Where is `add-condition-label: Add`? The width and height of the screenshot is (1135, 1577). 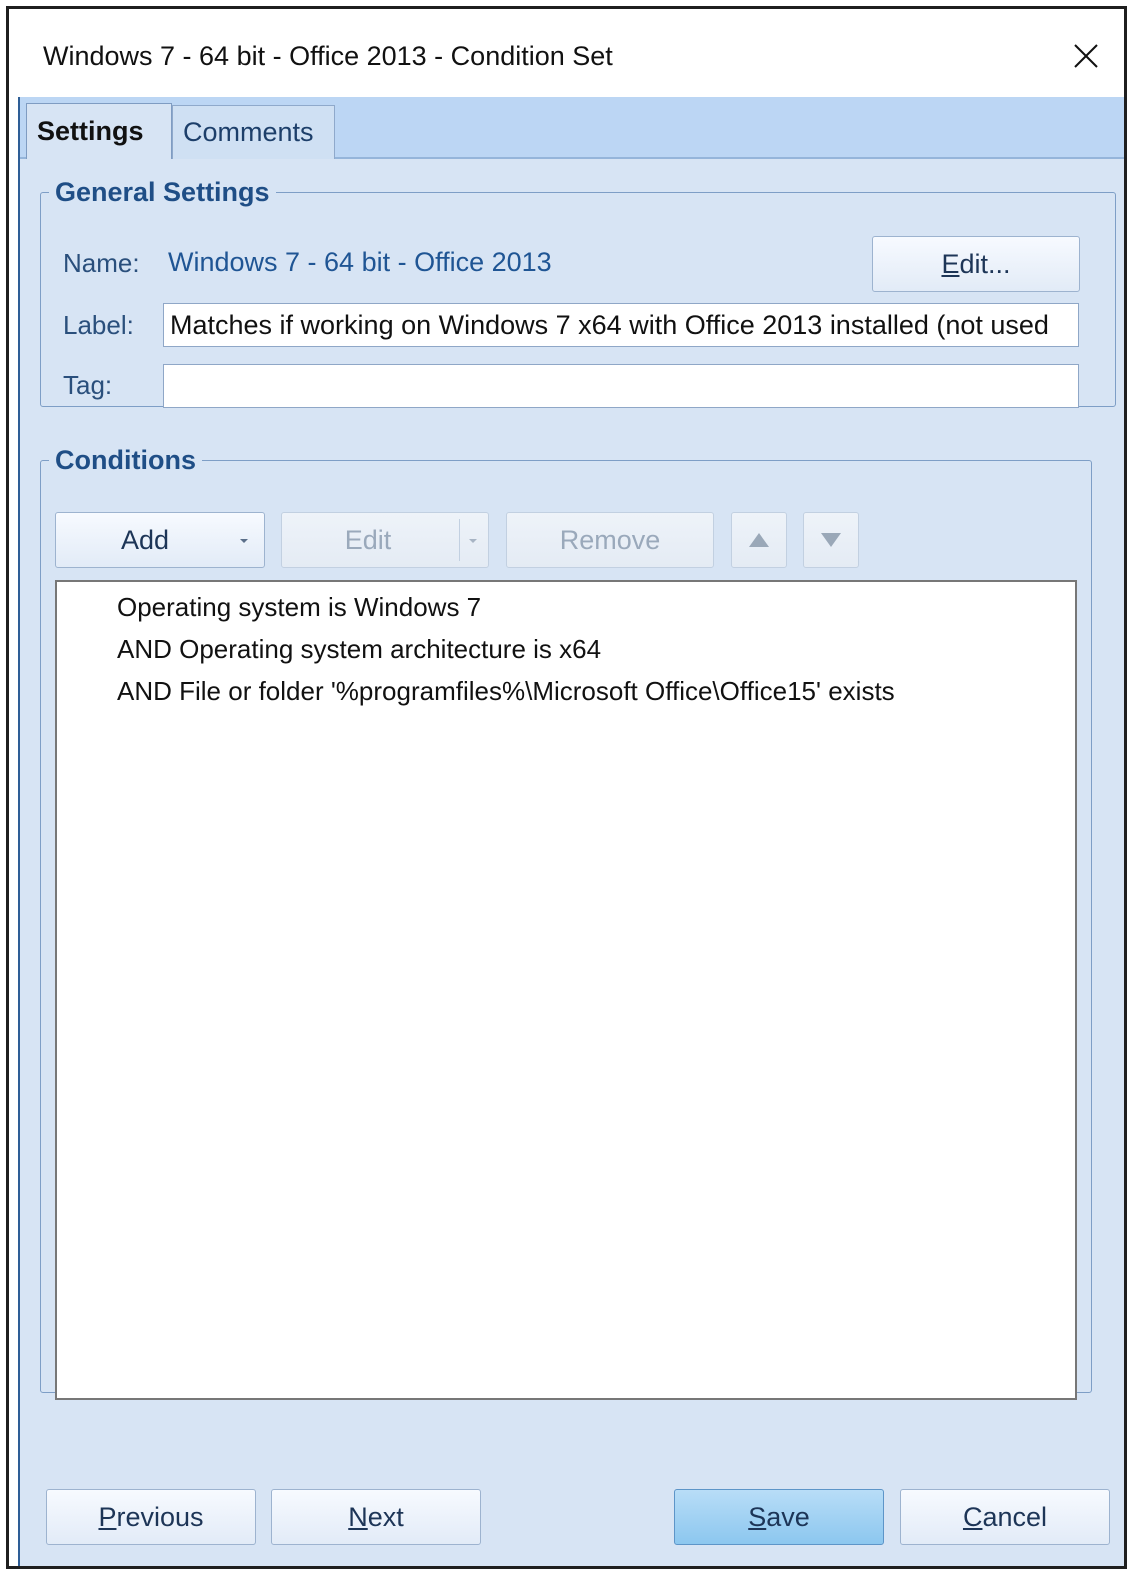
add-condition-label: Add is located at coordinates (145, 539).